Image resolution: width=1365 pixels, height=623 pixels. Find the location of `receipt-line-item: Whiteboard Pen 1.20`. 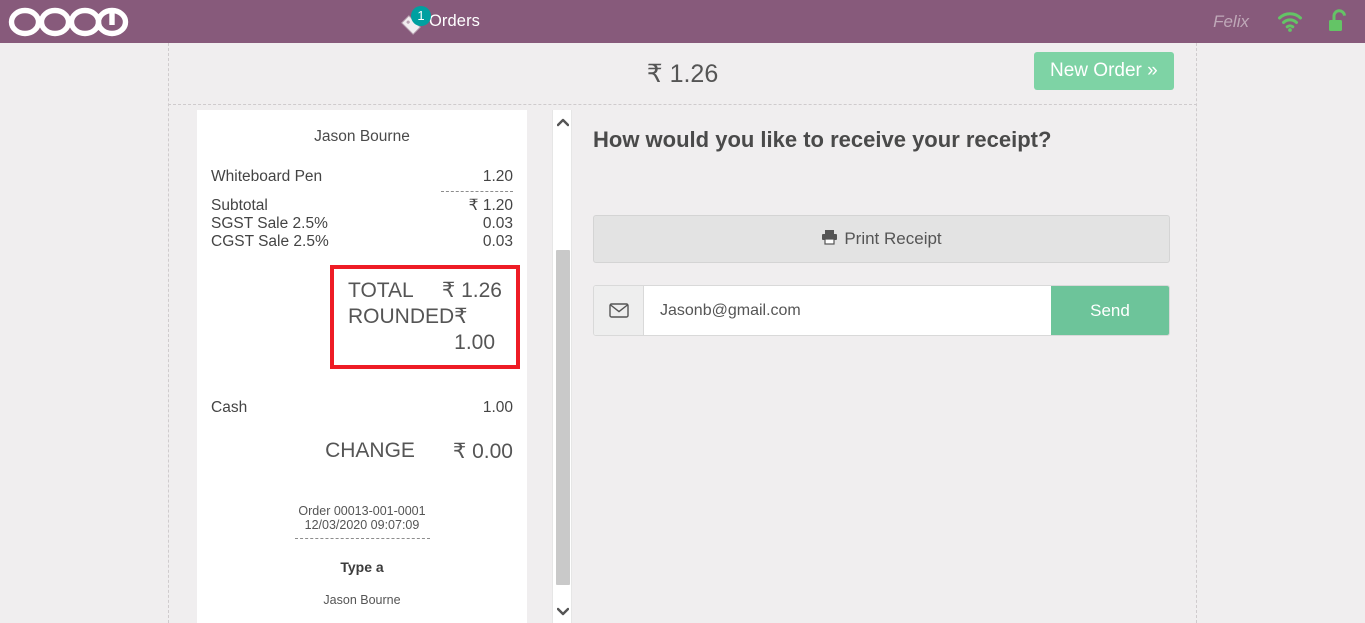

receipt-line-item: Whiteboard Pen 1.20 is located at coordinates (362, 177).